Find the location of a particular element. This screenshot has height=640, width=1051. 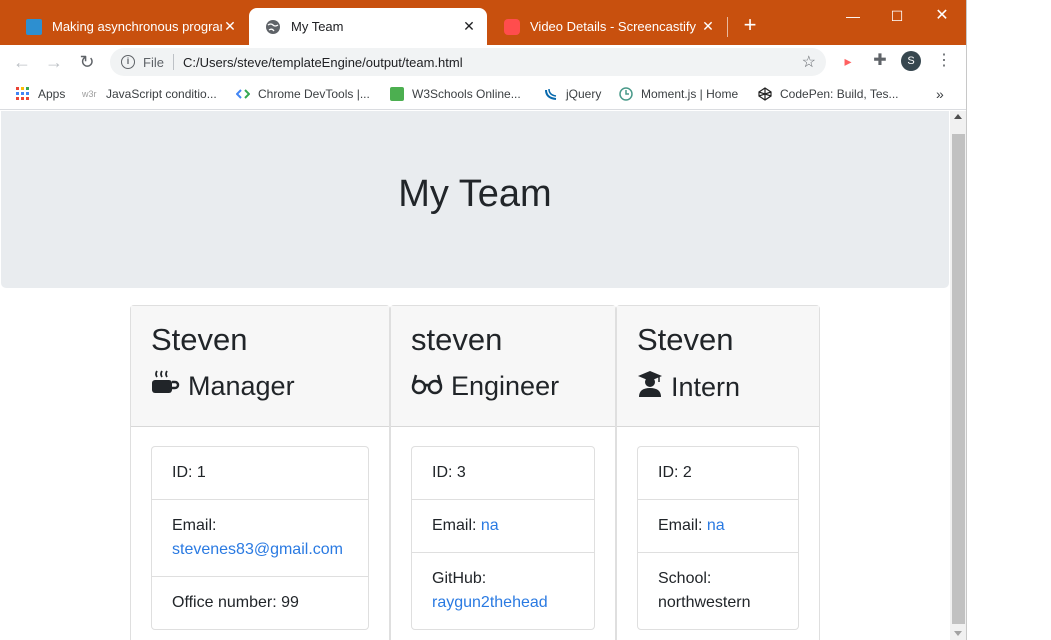

tab-video-details: Video Details - Screencastify ✕ is located at coordinates (607, 26).